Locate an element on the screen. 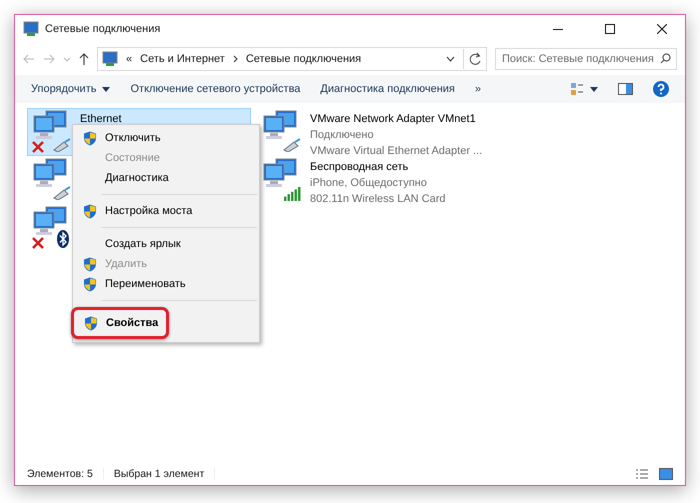 This screenshot has width=700, height=503. maximize-icon is located at coordinates (610, 29).